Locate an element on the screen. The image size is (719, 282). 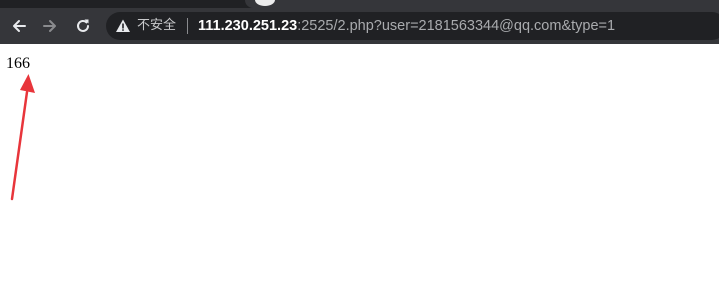
forward-button is located at coordinates (50, 26).